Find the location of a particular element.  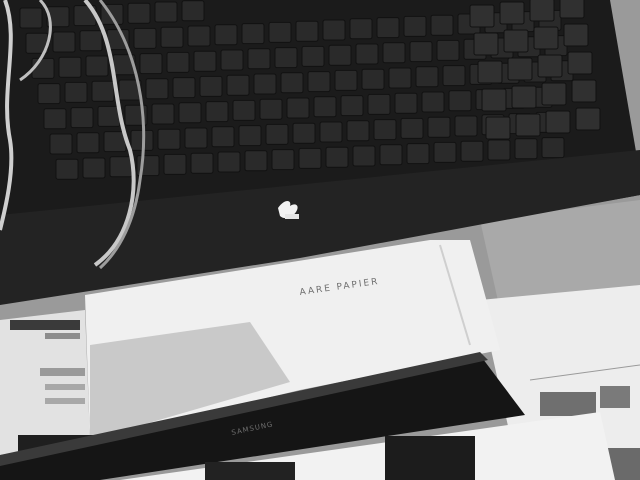

paper-left is located at coordinates (45, 382).